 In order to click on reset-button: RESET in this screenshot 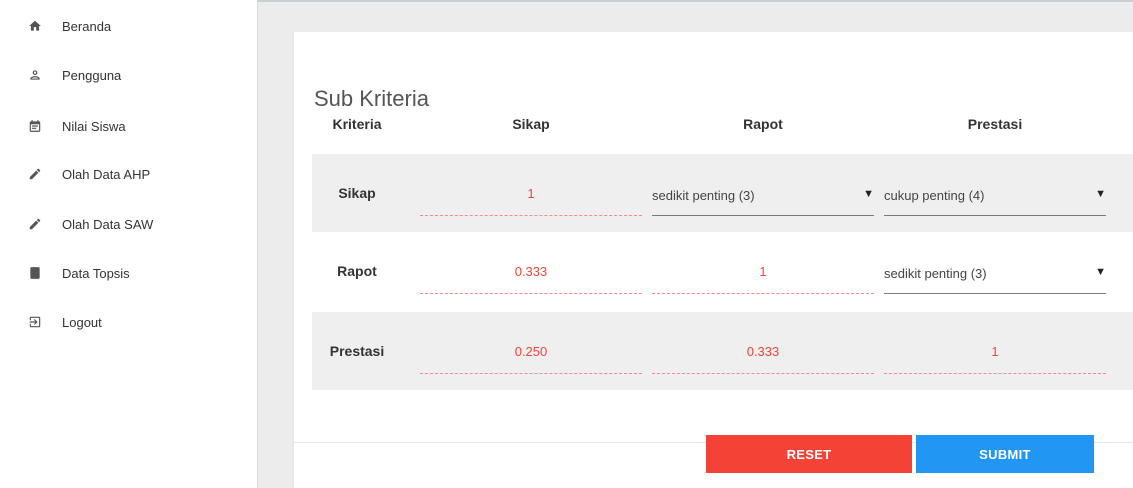, I will do `click(809, 454)`.